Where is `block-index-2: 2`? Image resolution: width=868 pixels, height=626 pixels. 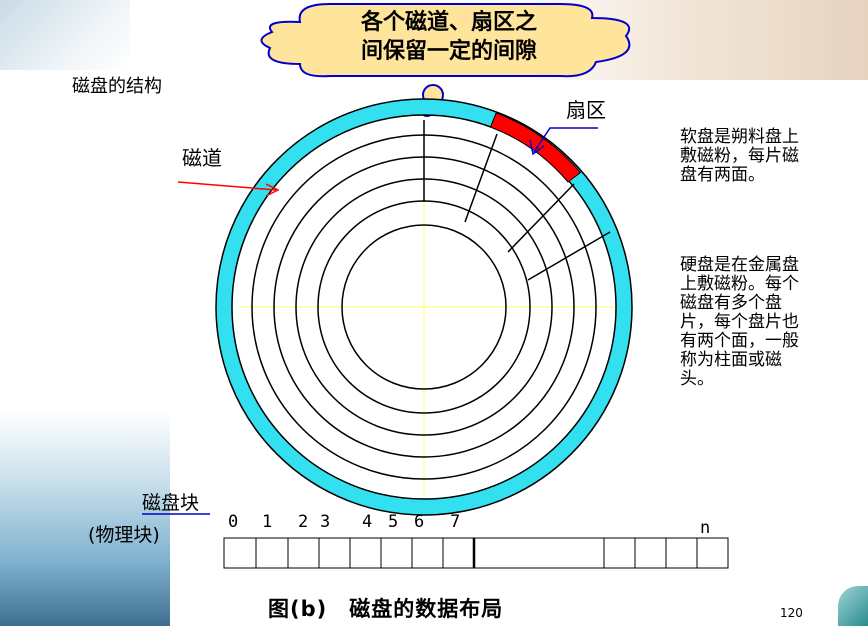 block-index-2: 2 is located at coordinates (303, 522).